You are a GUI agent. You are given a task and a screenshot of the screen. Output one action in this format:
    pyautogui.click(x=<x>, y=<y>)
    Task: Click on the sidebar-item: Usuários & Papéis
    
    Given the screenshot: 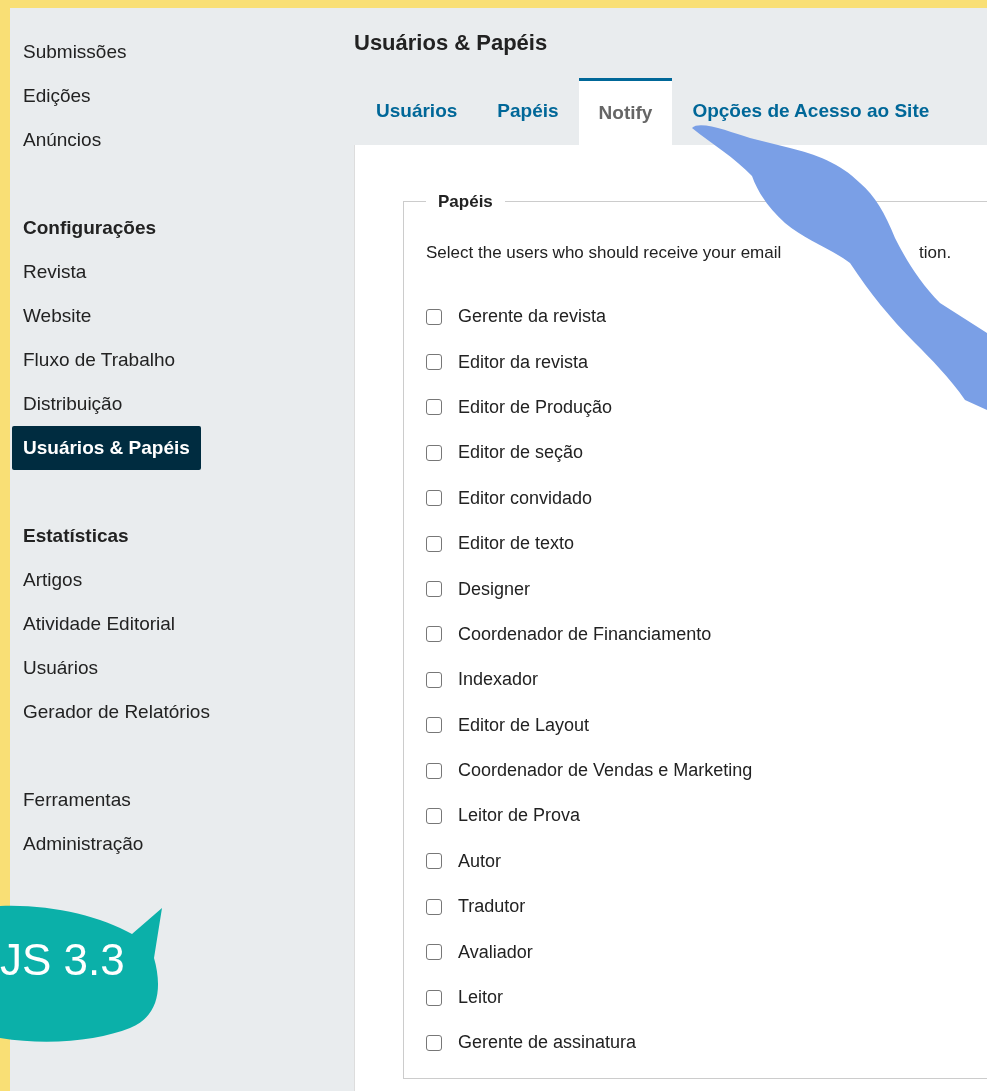 What is the action you would take?
    pyautogui.click(x=106, y=448)
    